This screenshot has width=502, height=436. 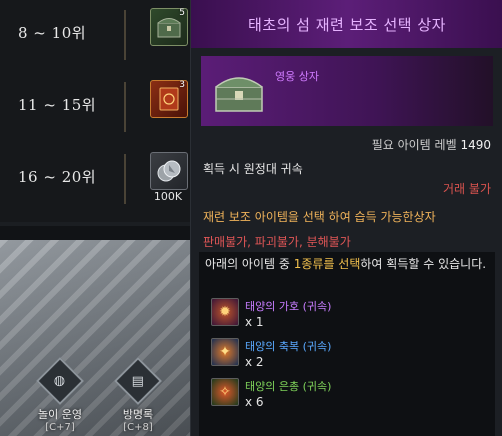 I want to click on item-count: 5, so click(x=182, y=13).